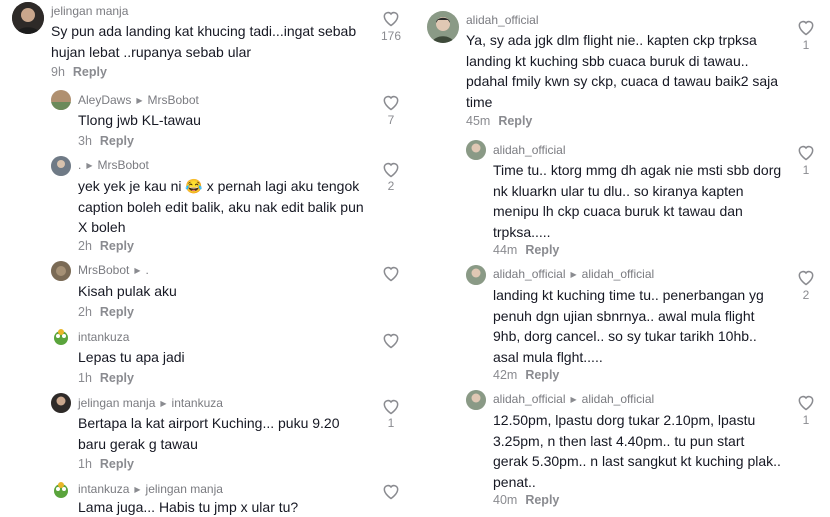  I want to click on comment-time: 3h, so click(85, 141).